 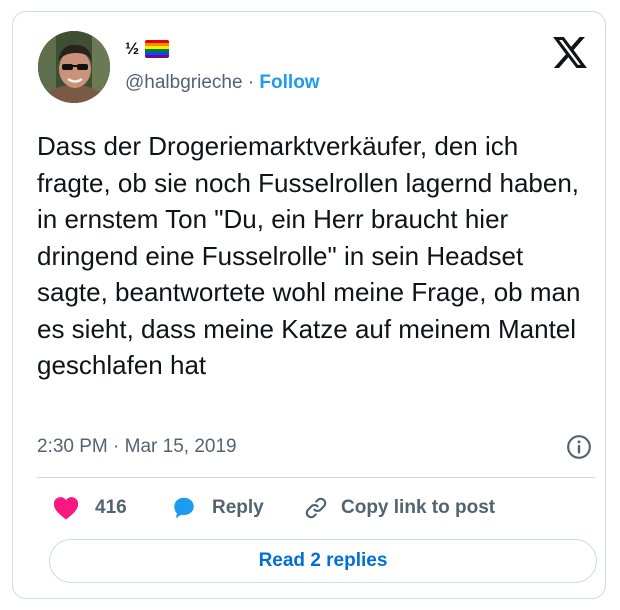 I want to click on follow-button: Follow, so click(x=289, y=82).